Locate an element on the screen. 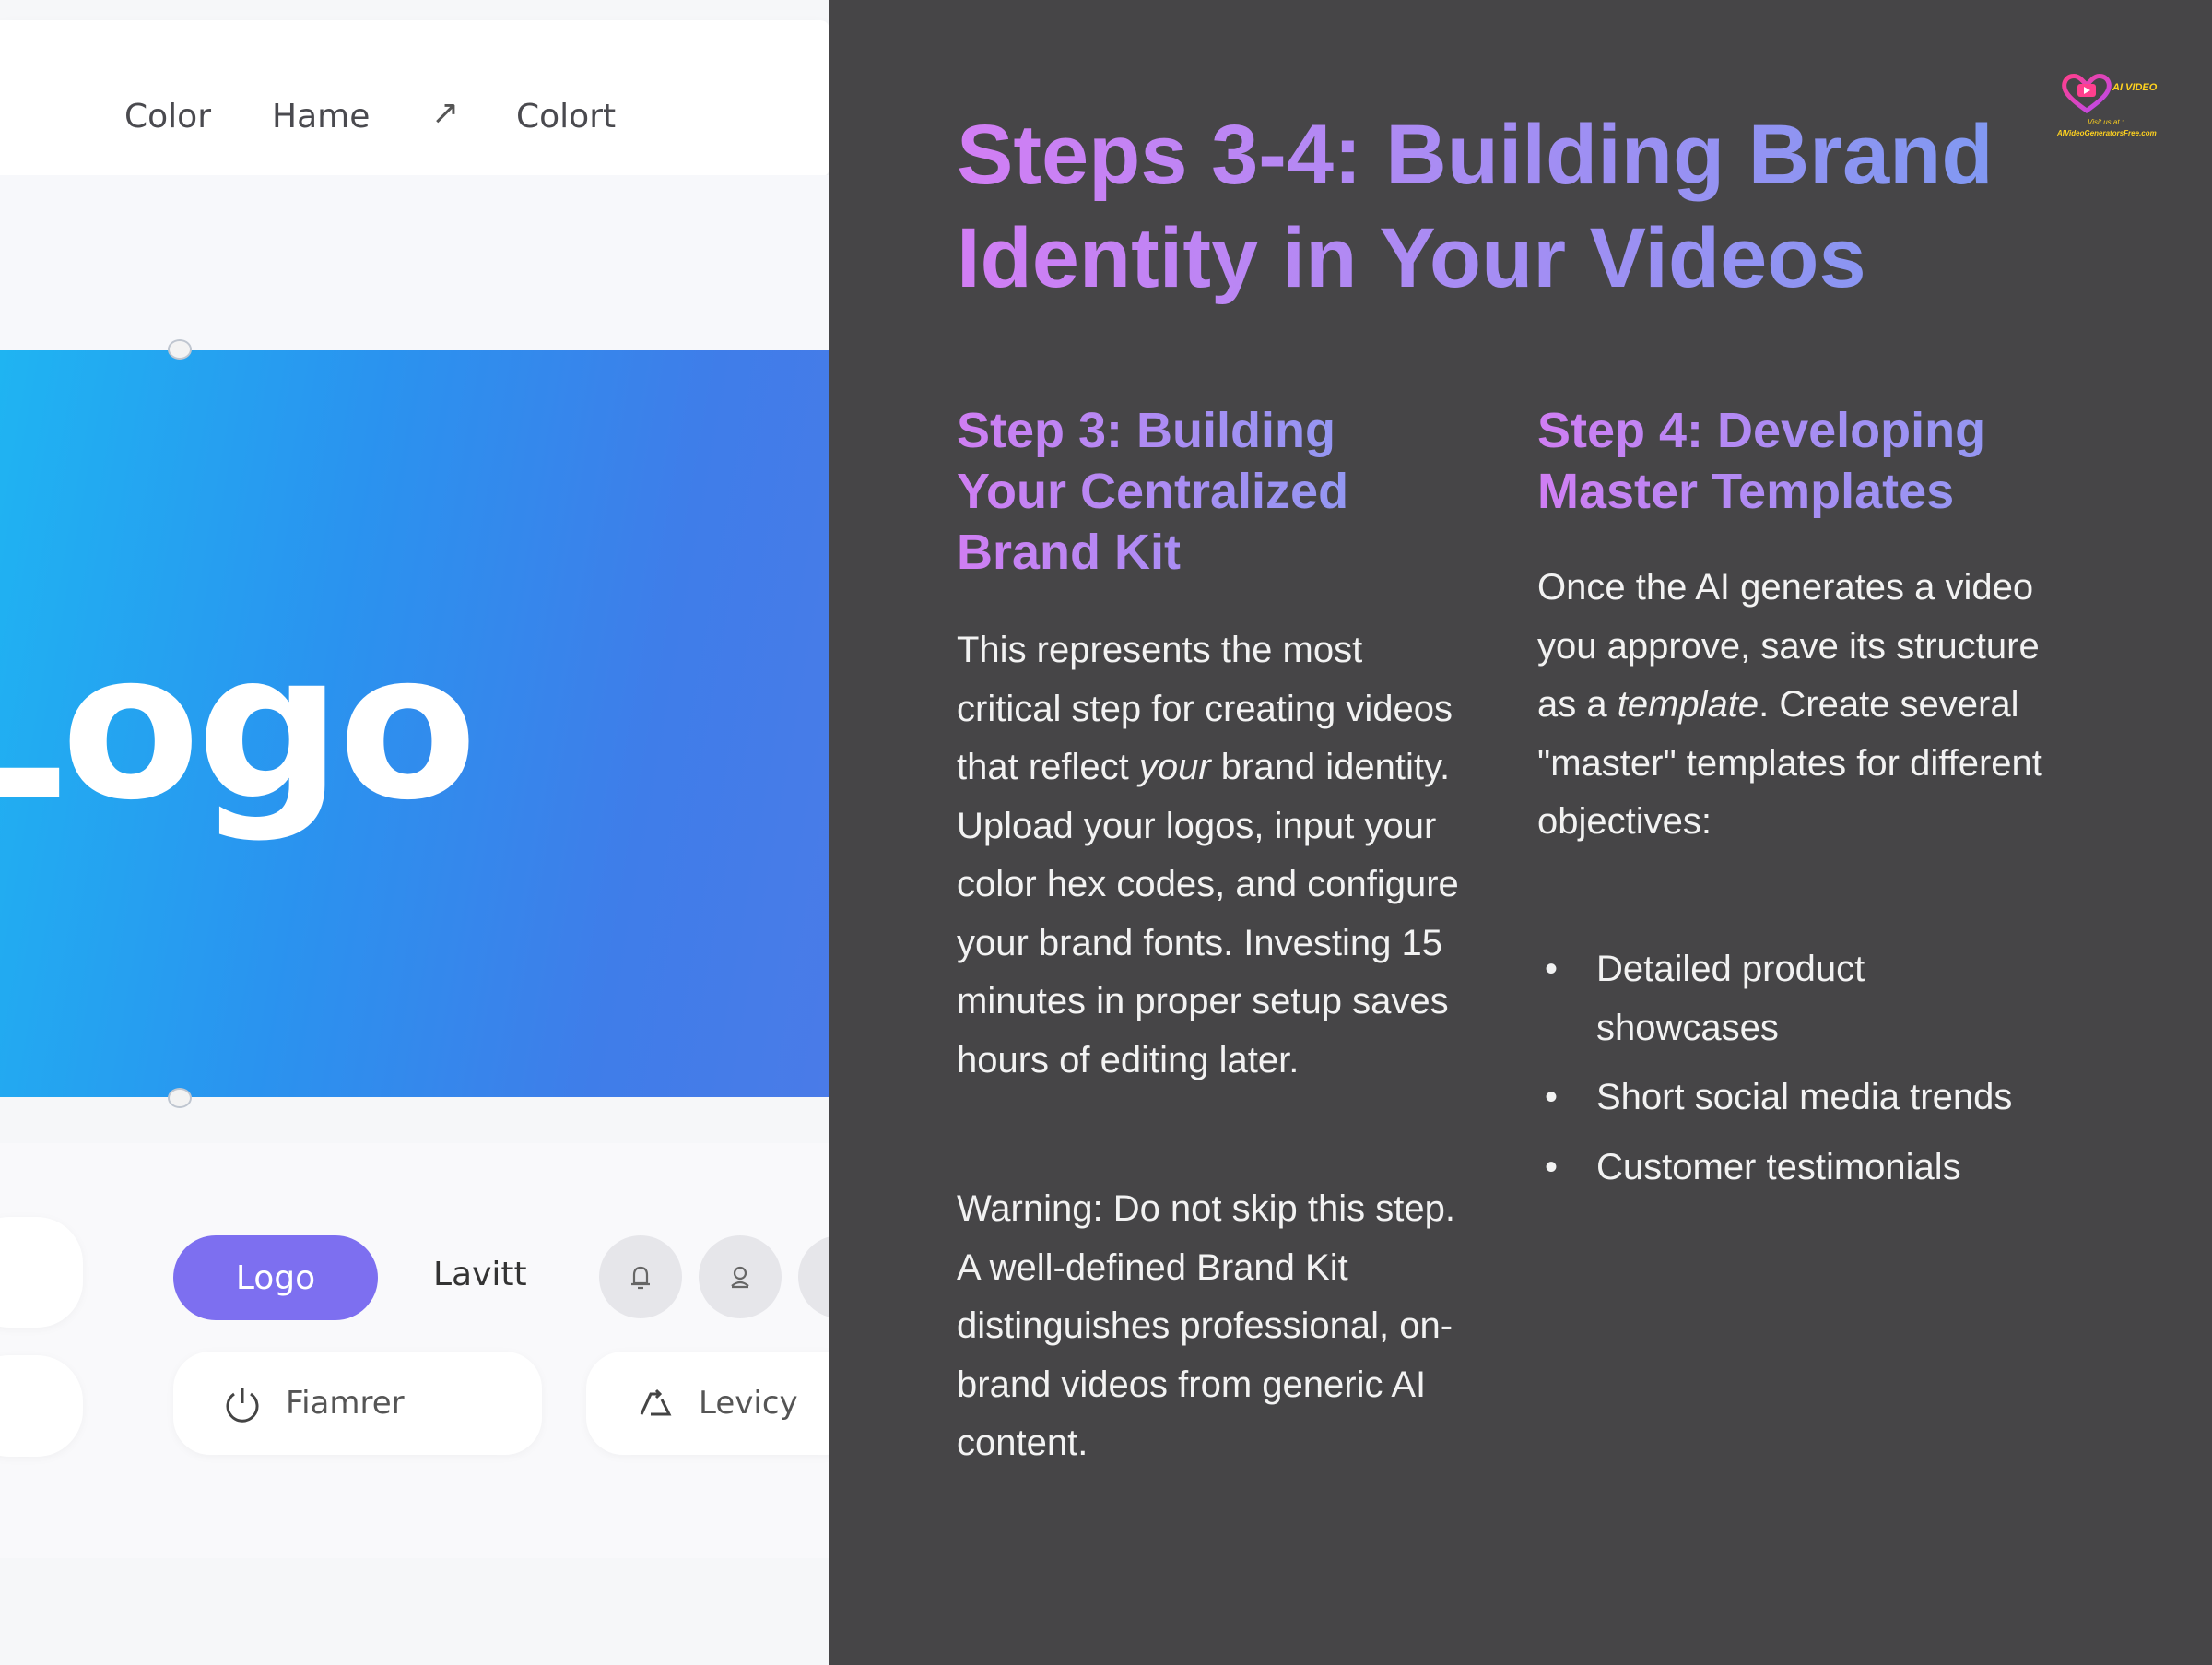 The height and width of the screenshot is (1665, 2212). resize-handle-top is located at coordinates (180, 349).